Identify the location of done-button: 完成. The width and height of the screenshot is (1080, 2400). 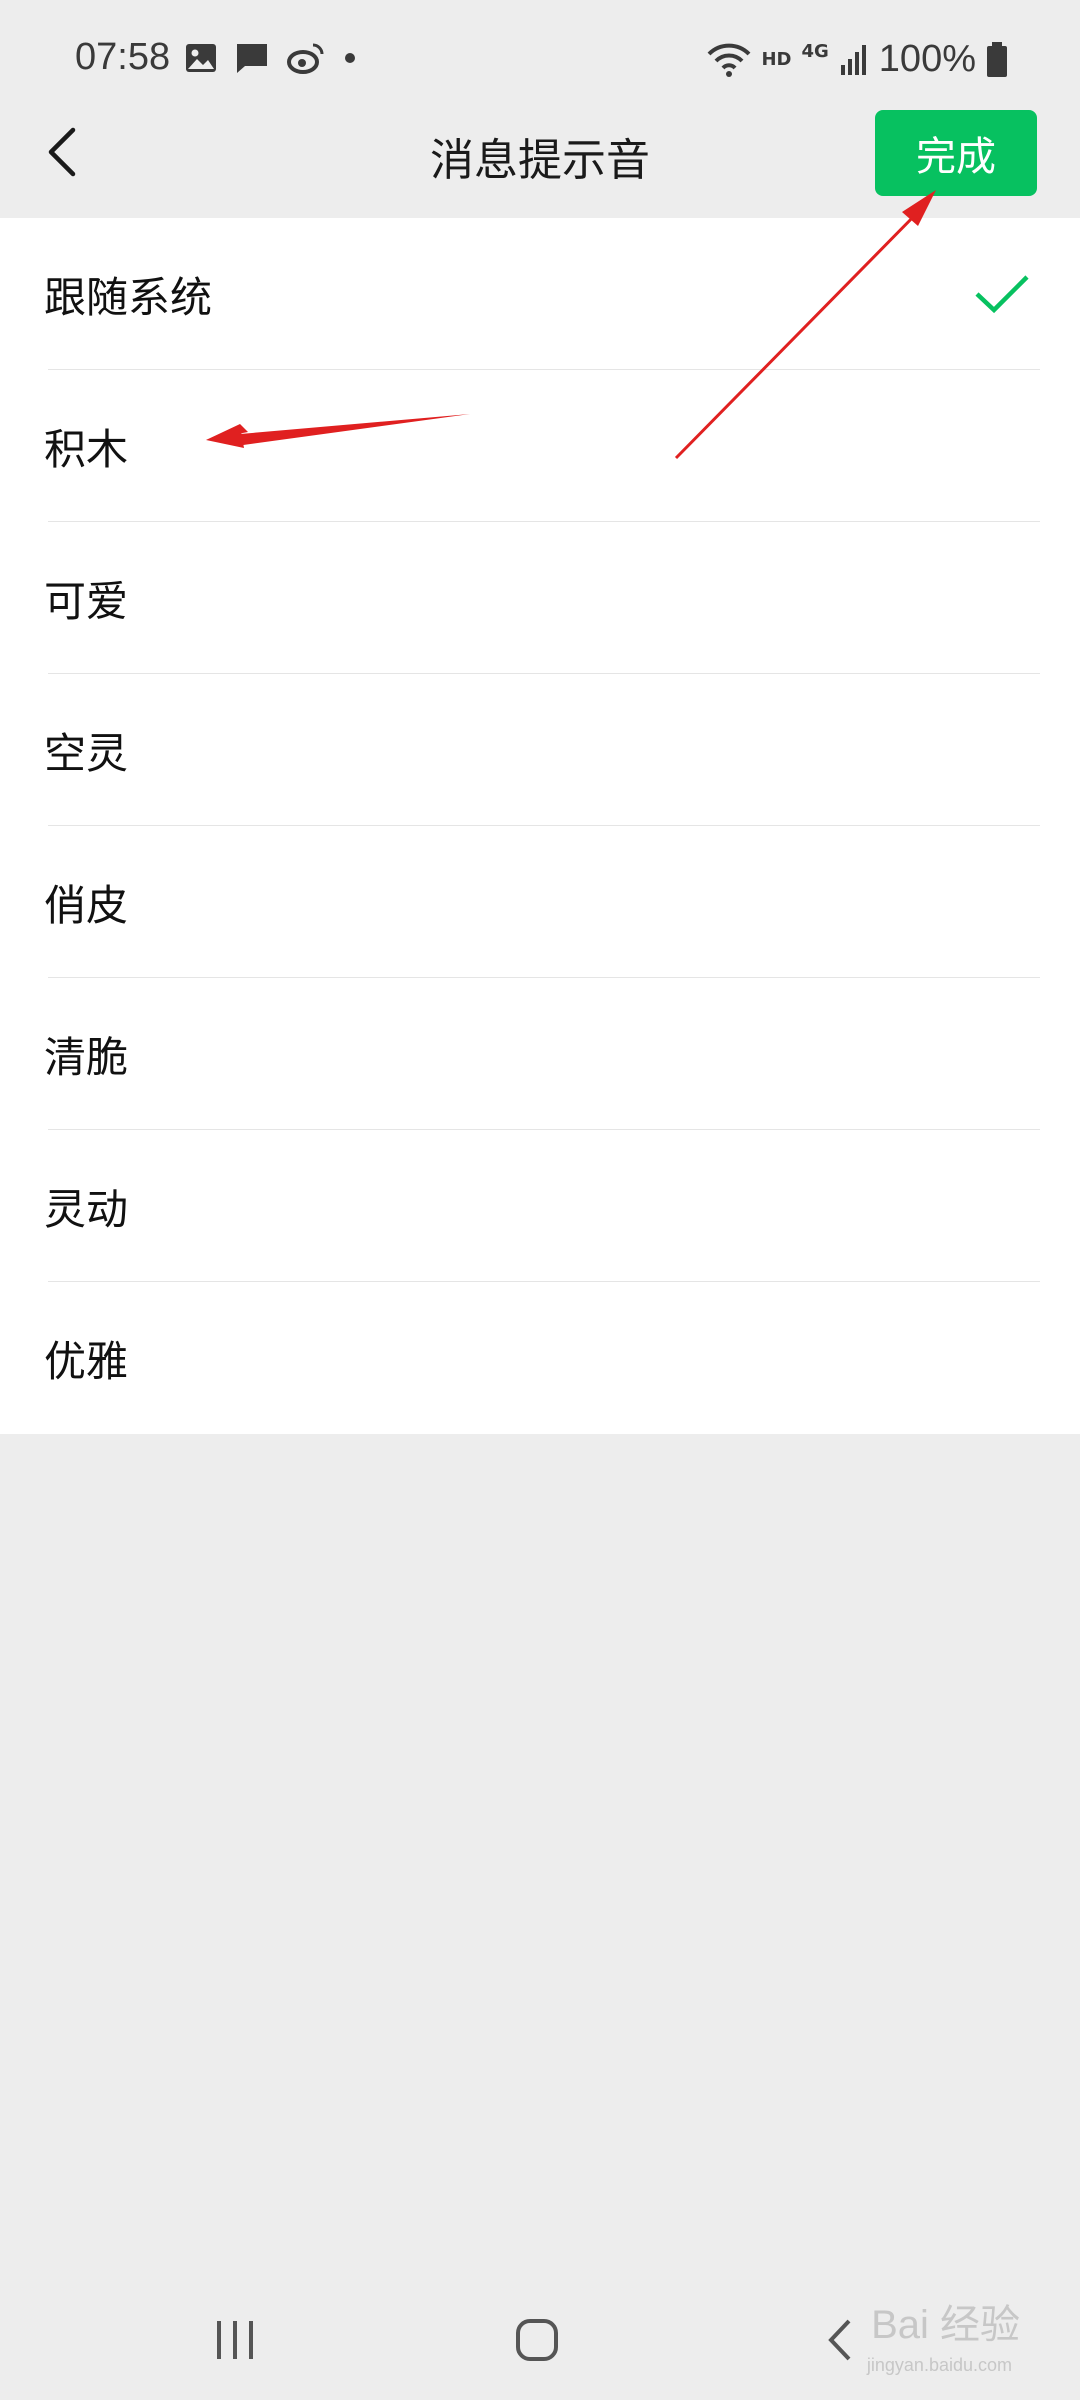
(956, 153).